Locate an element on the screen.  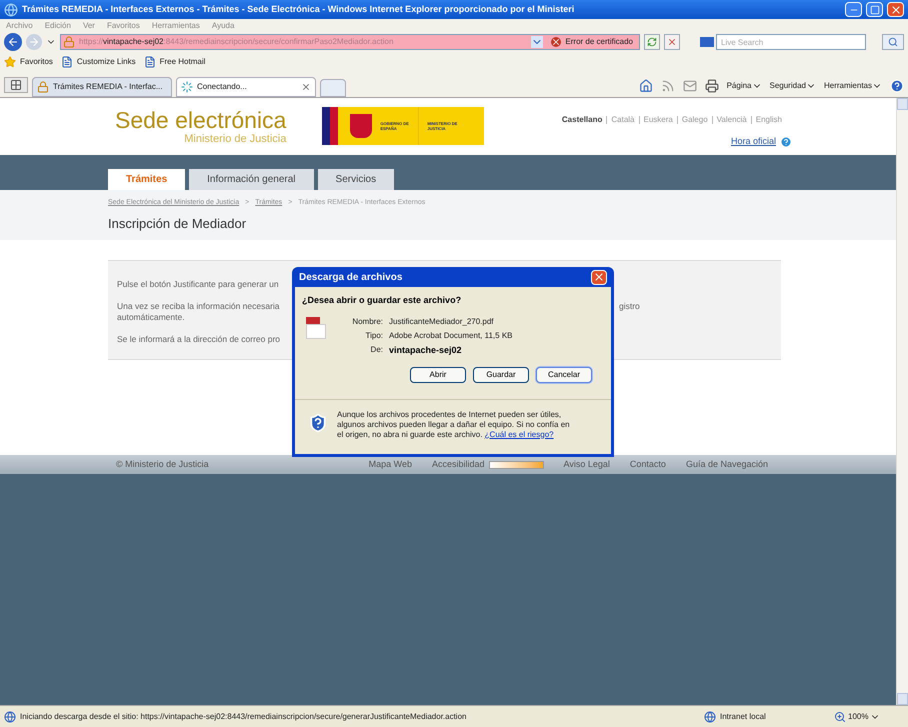
grid-icon is located at coordinates (16, 85).